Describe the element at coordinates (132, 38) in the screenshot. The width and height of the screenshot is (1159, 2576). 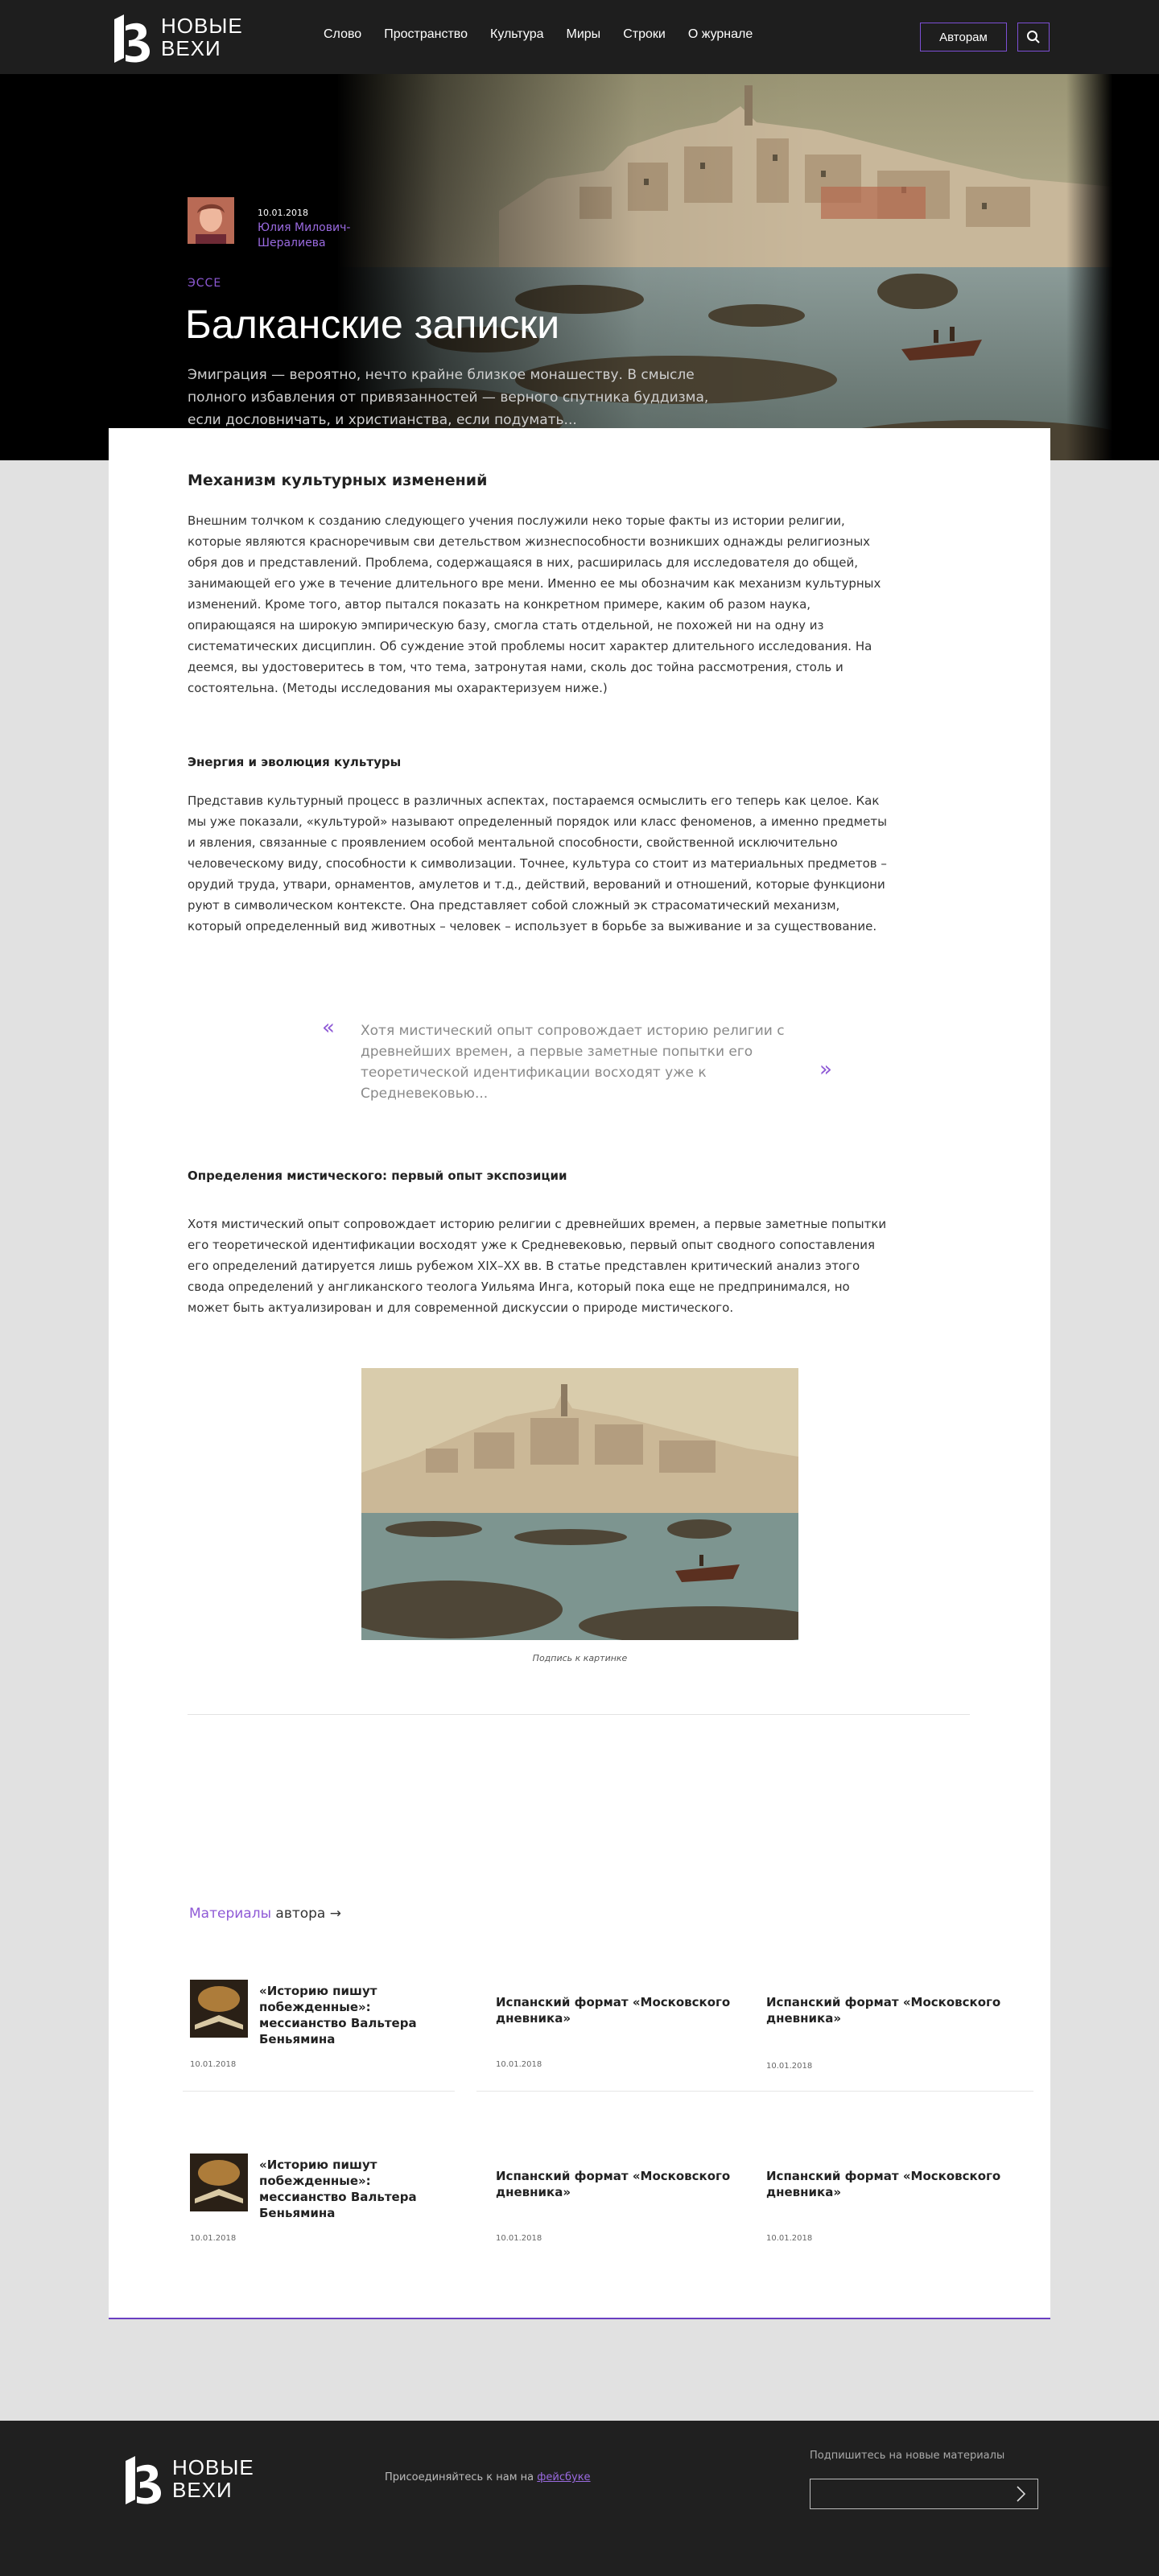
I see `logo-mark-icon` at that location.